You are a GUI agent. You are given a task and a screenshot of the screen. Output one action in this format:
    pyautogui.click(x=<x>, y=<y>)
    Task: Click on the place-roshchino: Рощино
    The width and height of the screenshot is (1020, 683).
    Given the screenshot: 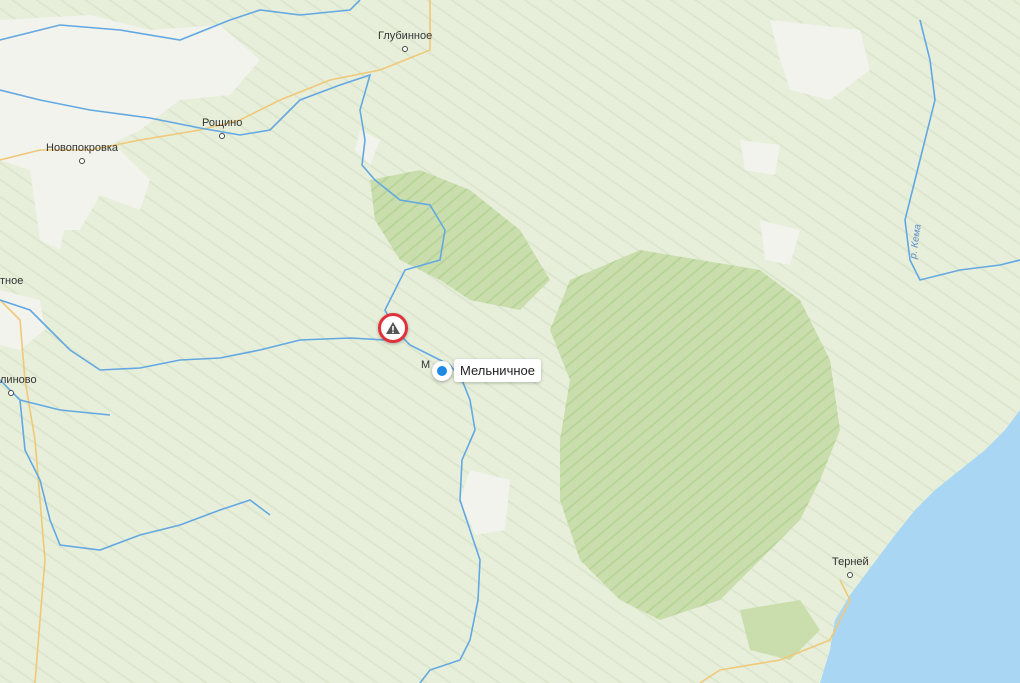 What is the action you would take?
    pyautogui.click(x=222, y=128)
    